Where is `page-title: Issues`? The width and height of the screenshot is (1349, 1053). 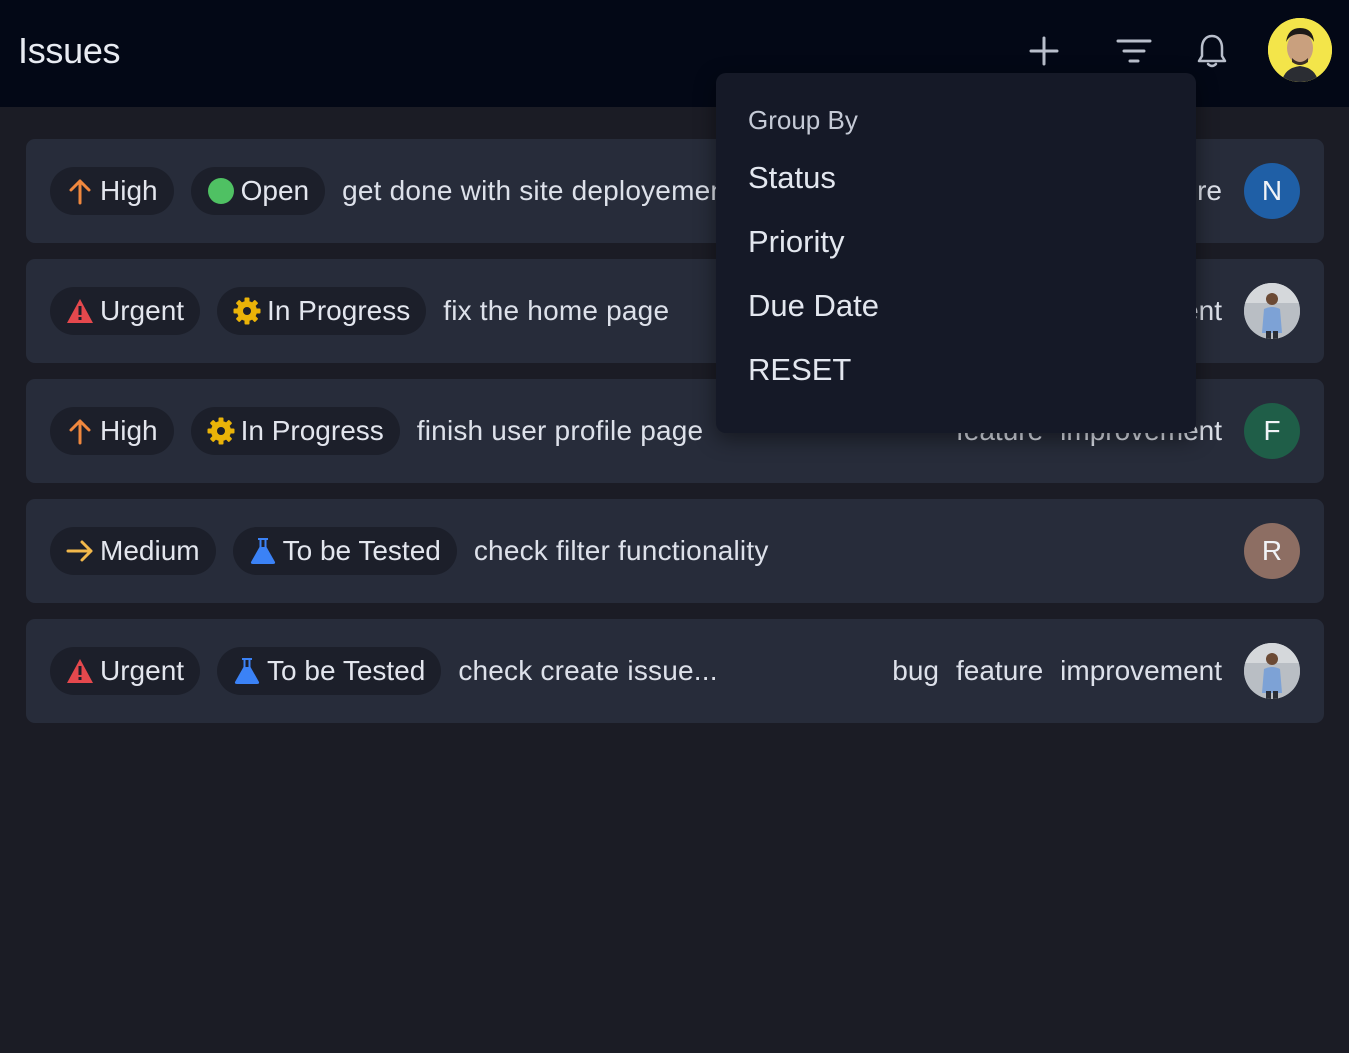
page-title: Issues is located at coordinates (69, 50).